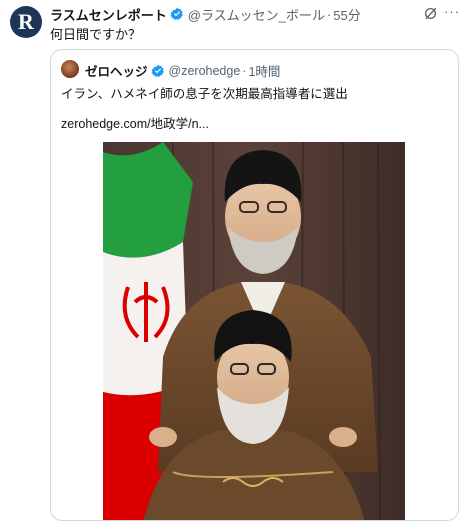 This screenshot has height=521, width=466. What do you see at coordinates (96, 34) in the screenshot?
I see `tweet-text: 何日間ですか？` at bounding box center [96, 34].